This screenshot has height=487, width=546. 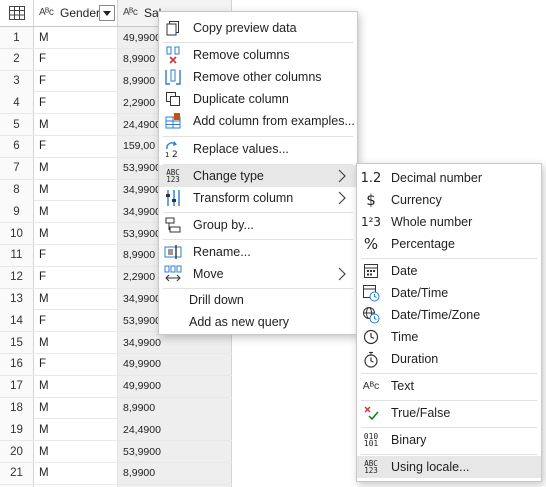 What do you see at coordinates (449, 359) in the screenshot?
I see `type-option-duration: Duration` at bounding box center [449, 359].